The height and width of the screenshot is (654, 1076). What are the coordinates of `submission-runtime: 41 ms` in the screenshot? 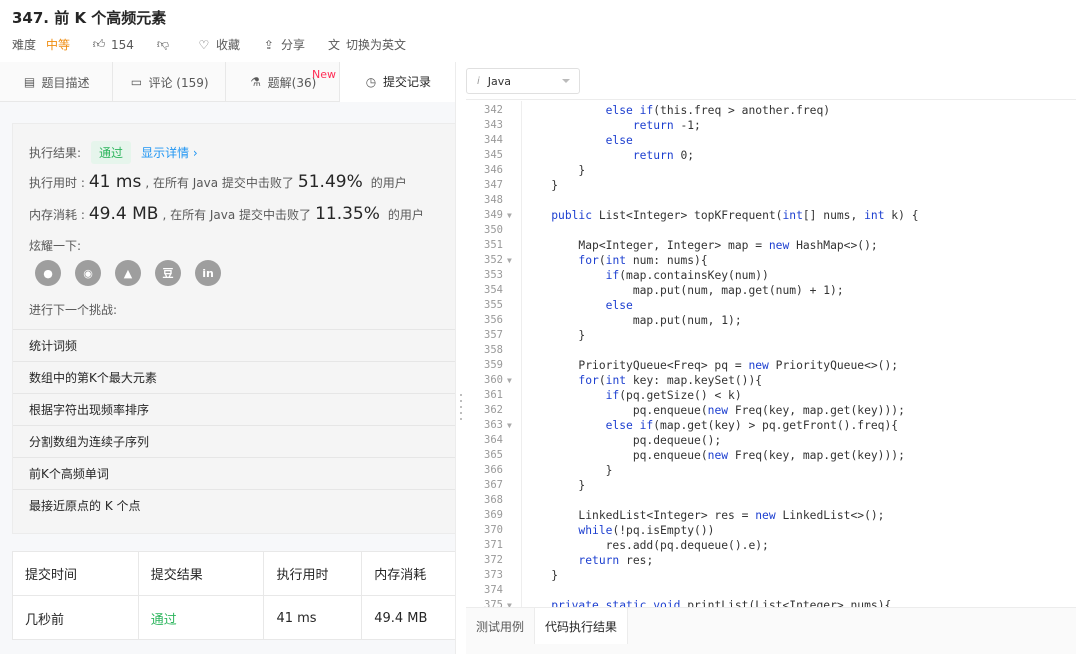 It's located at (313, 618).